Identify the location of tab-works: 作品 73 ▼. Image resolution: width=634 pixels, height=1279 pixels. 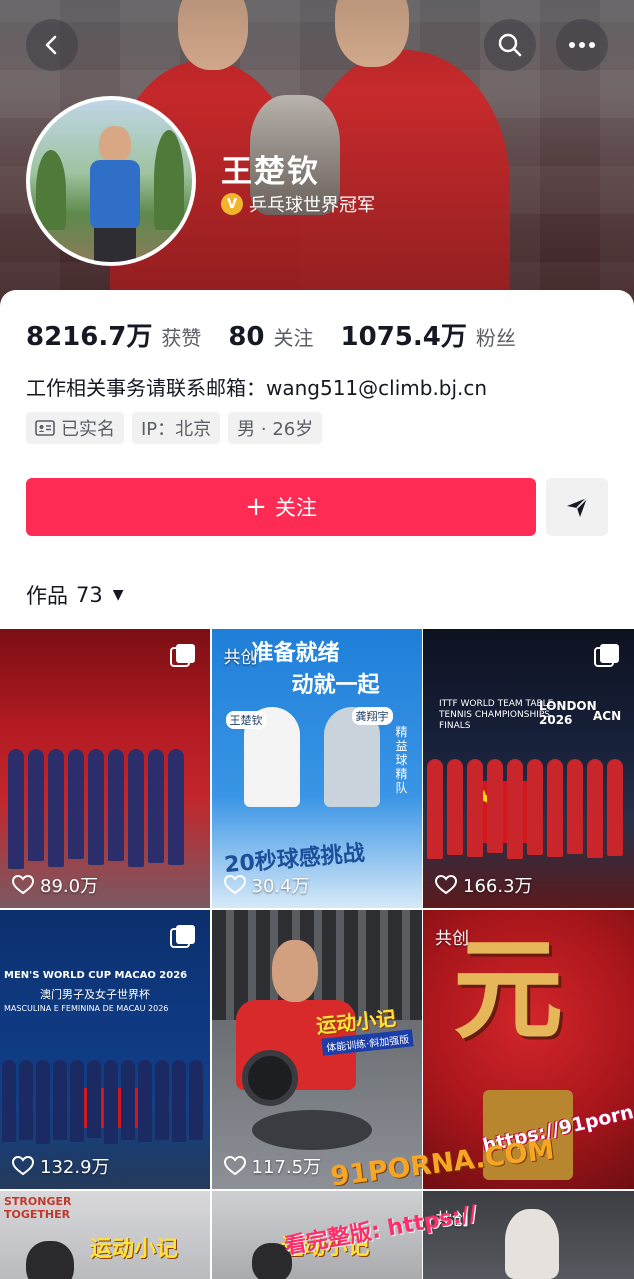
(75, 595).